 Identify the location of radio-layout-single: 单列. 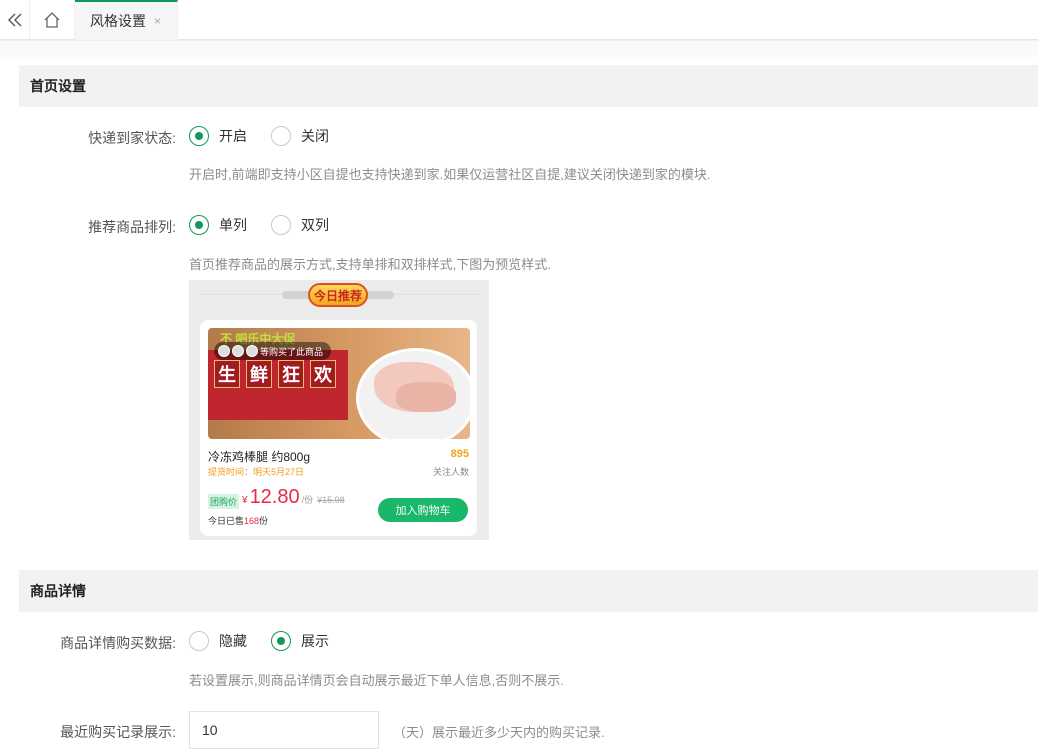
(218, 225).